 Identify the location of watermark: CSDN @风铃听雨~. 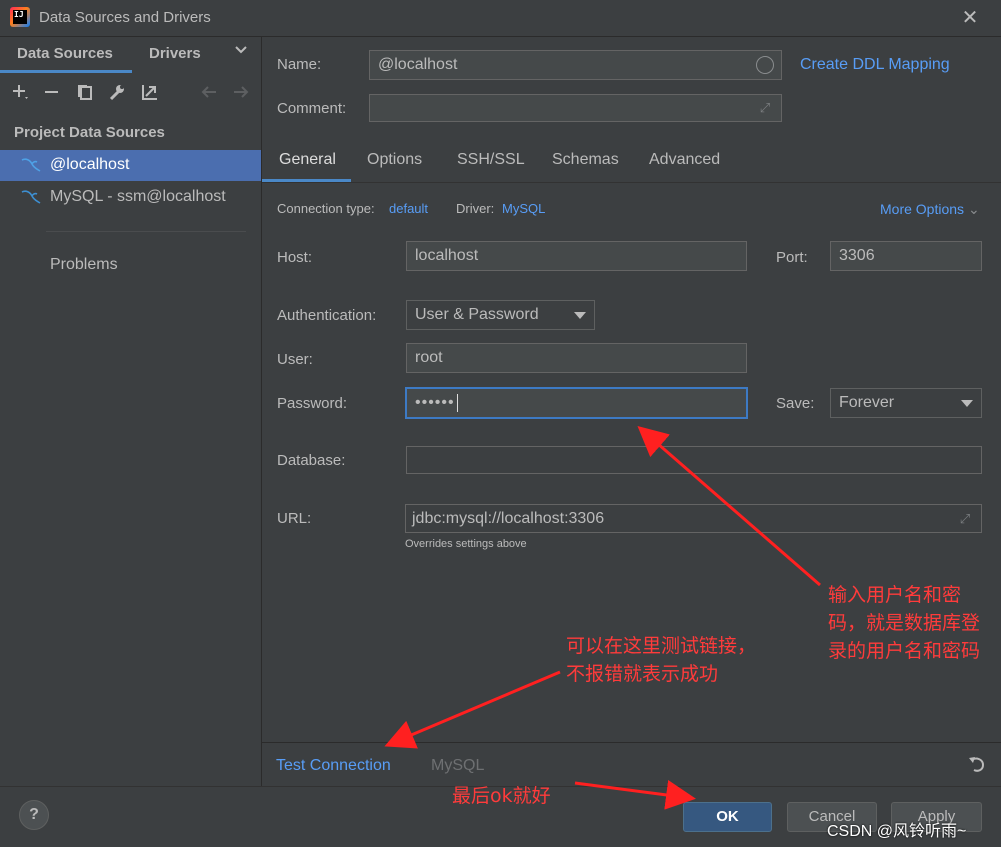
(897, 831).